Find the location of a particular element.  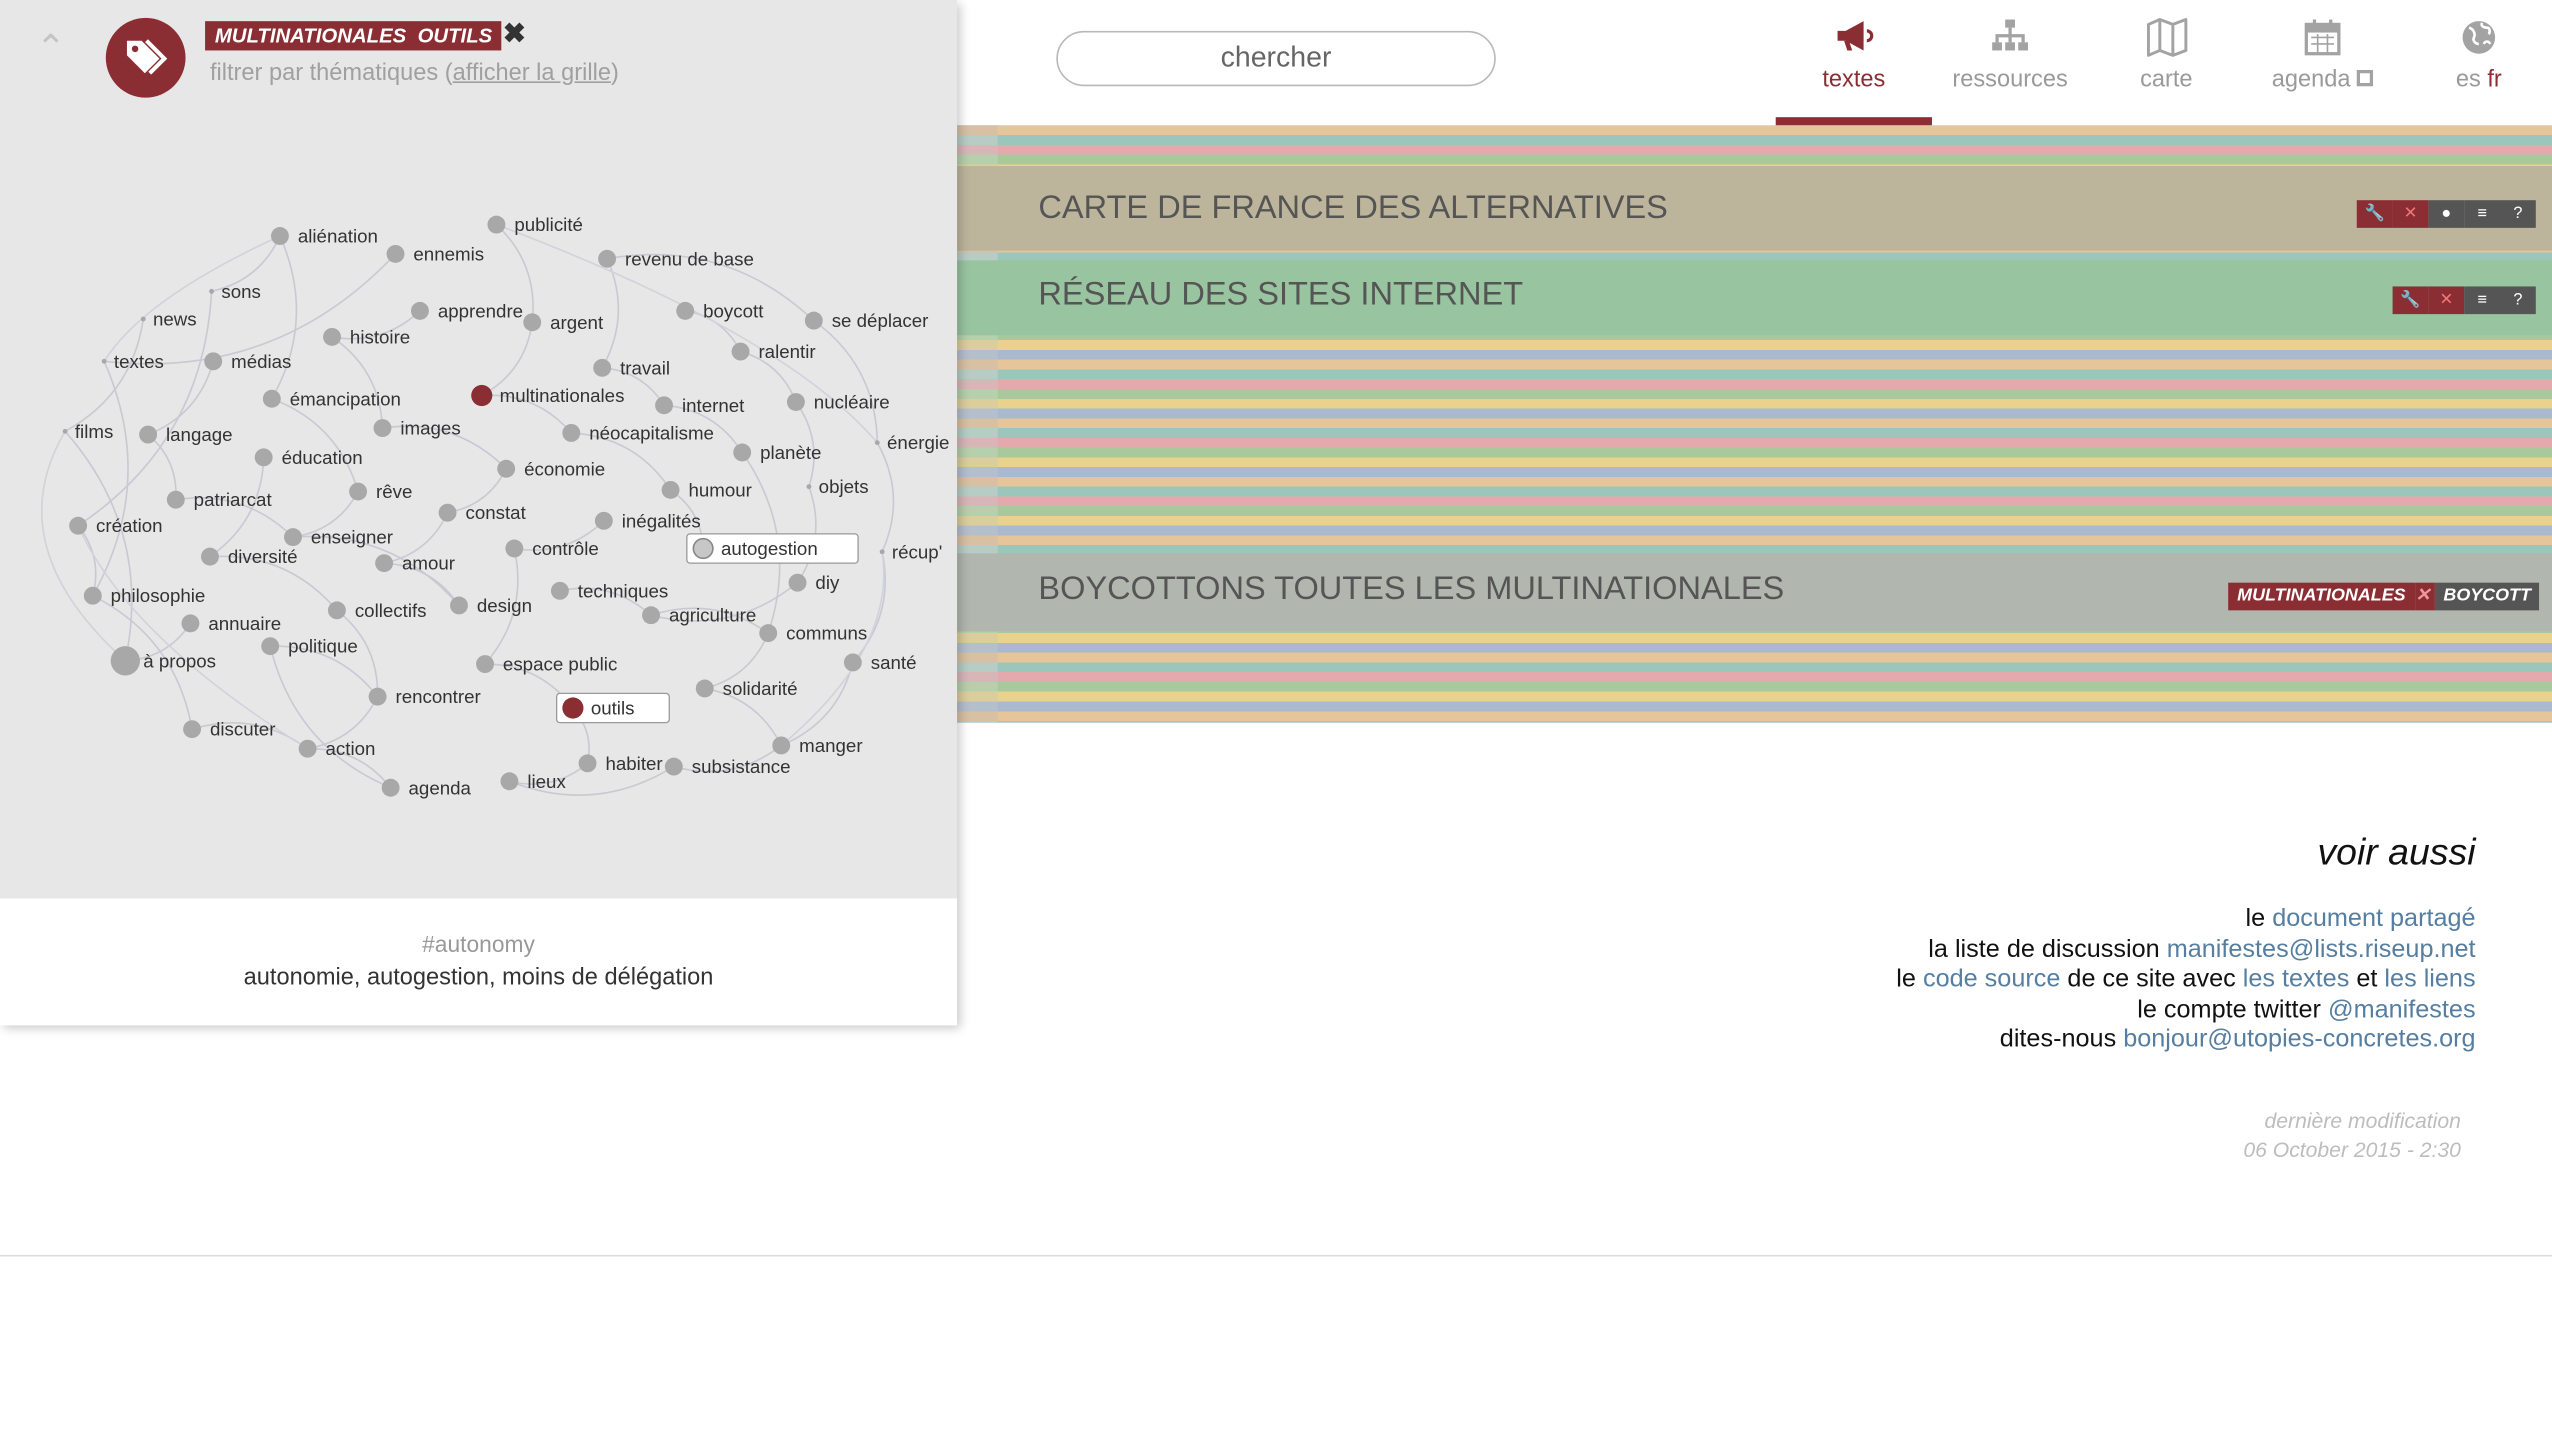

question-icon: ? is located at coordinates (2517, 214).